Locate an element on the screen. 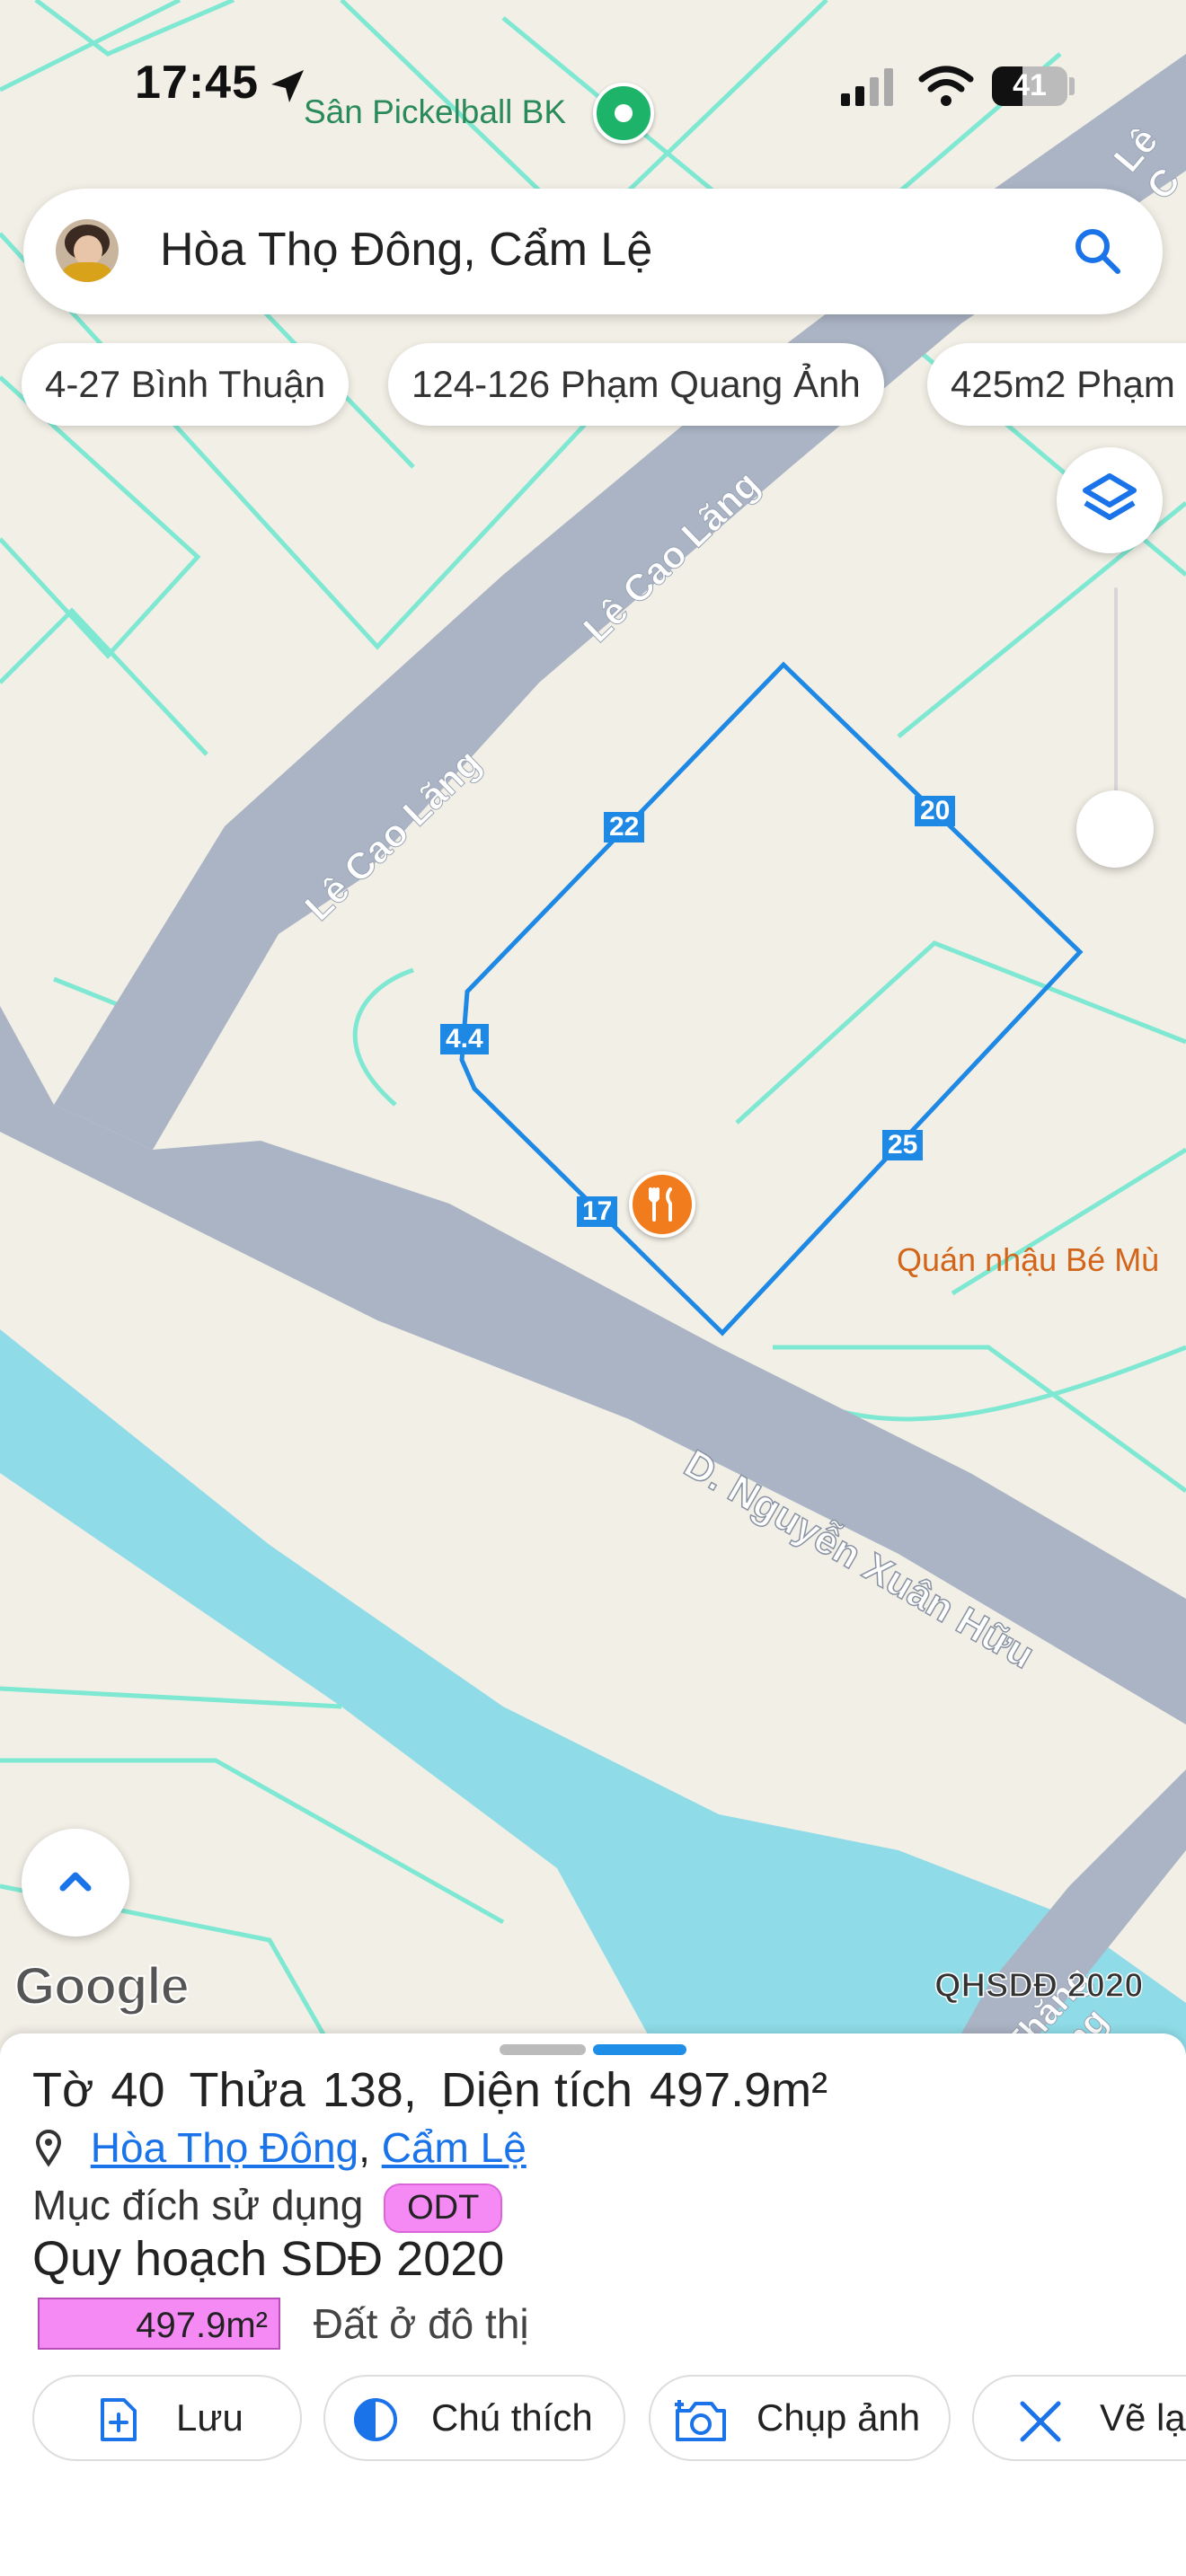  save-button: Lưu is located at coordinates (167, 2418).